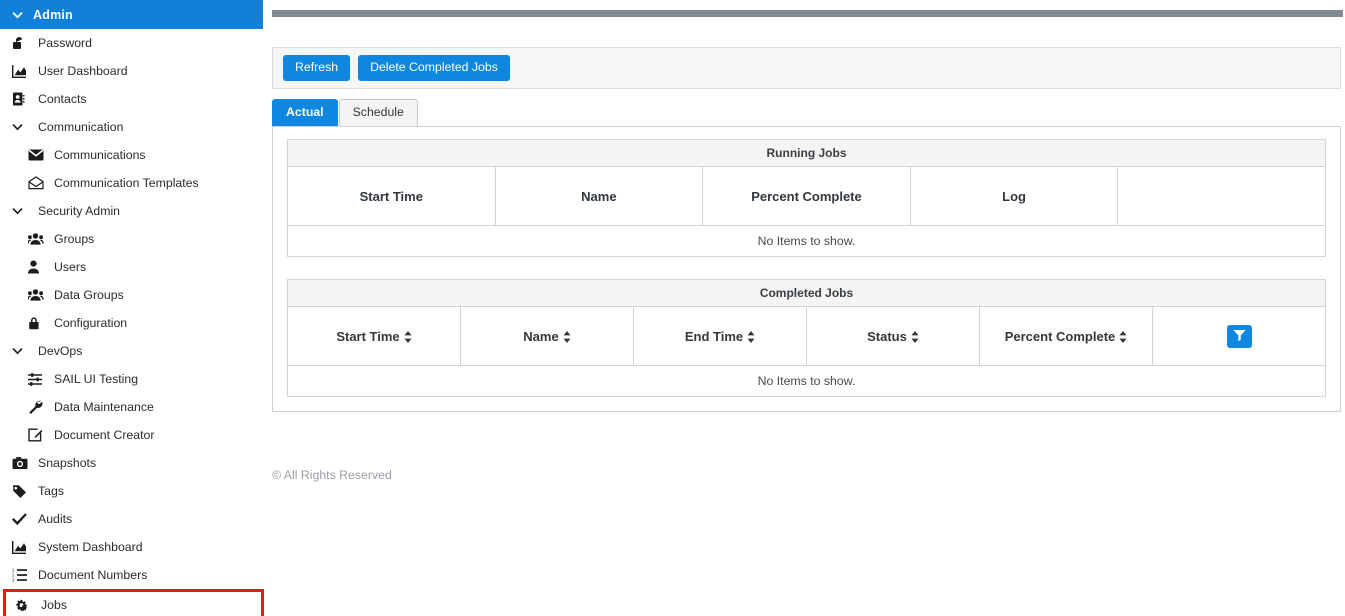 This screenshot has height=616, width=1345. I want to click on sidebar-item-document-creator: Document Creator, so click(131, 435).